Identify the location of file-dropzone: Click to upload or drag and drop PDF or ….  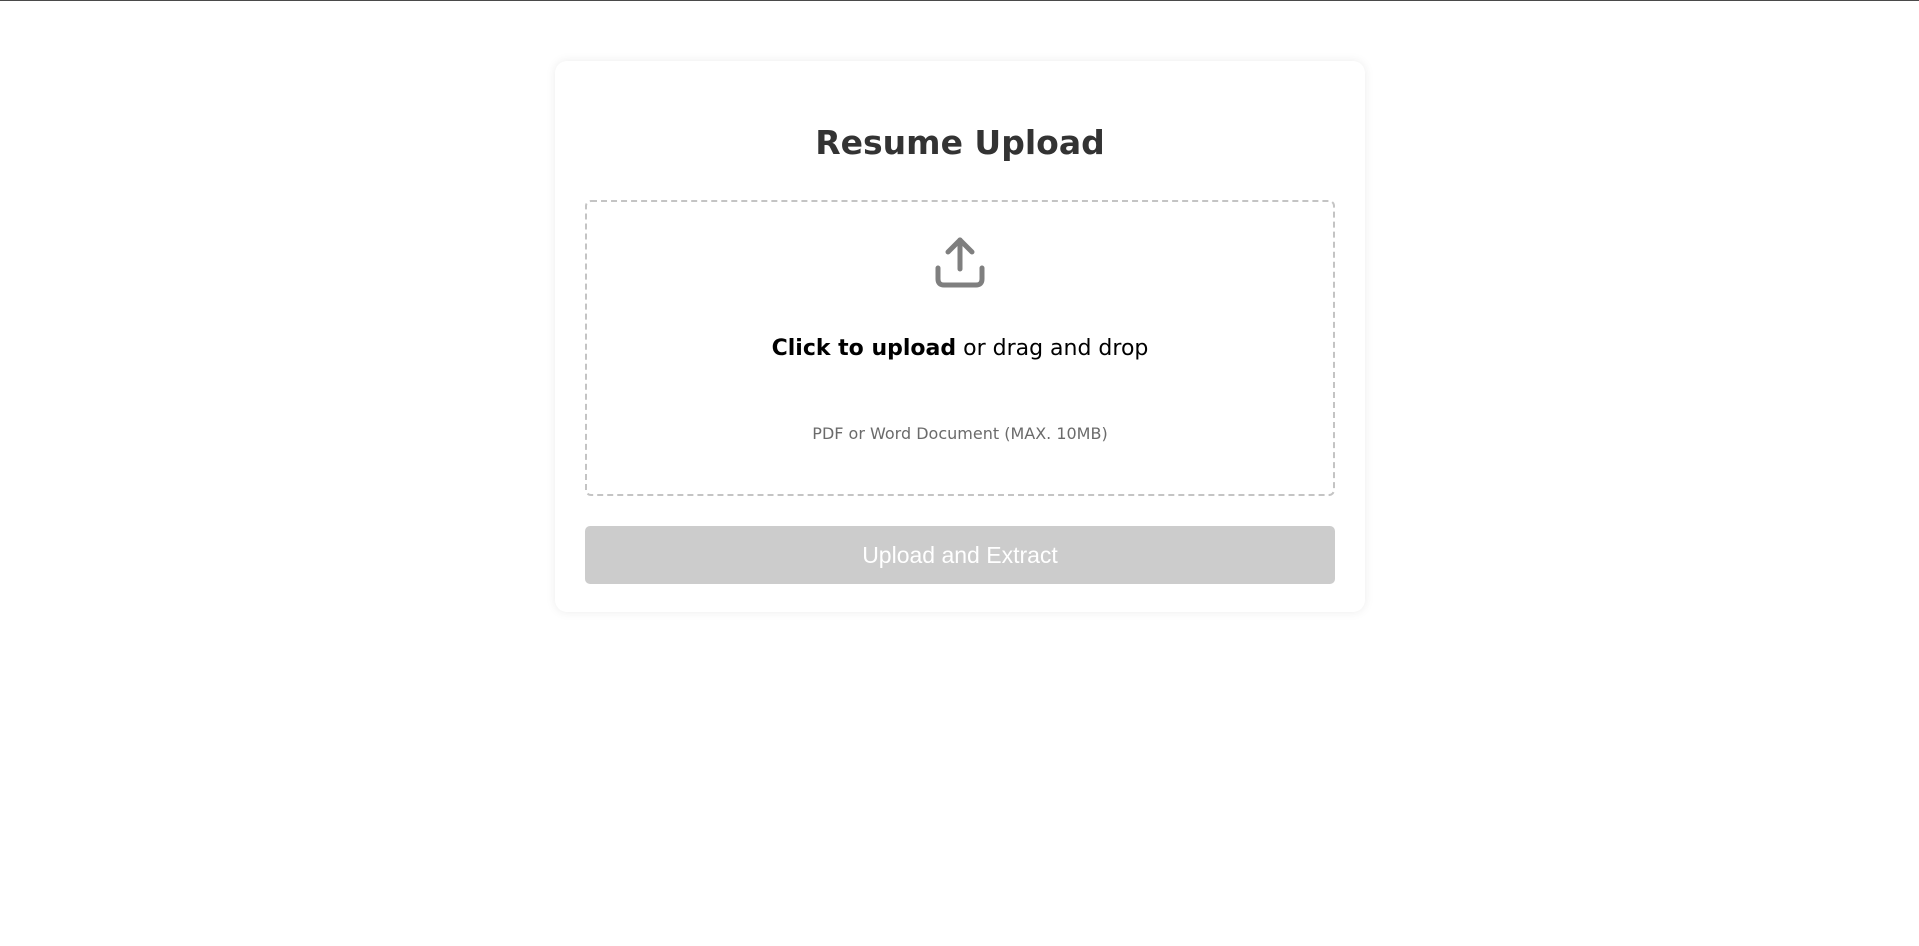
(960, 348).